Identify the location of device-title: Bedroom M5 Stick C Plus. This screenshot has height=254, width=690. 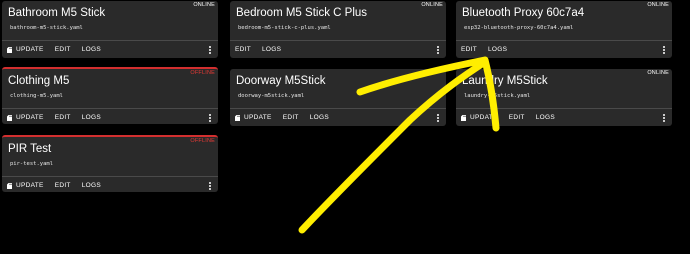
(302, 13).